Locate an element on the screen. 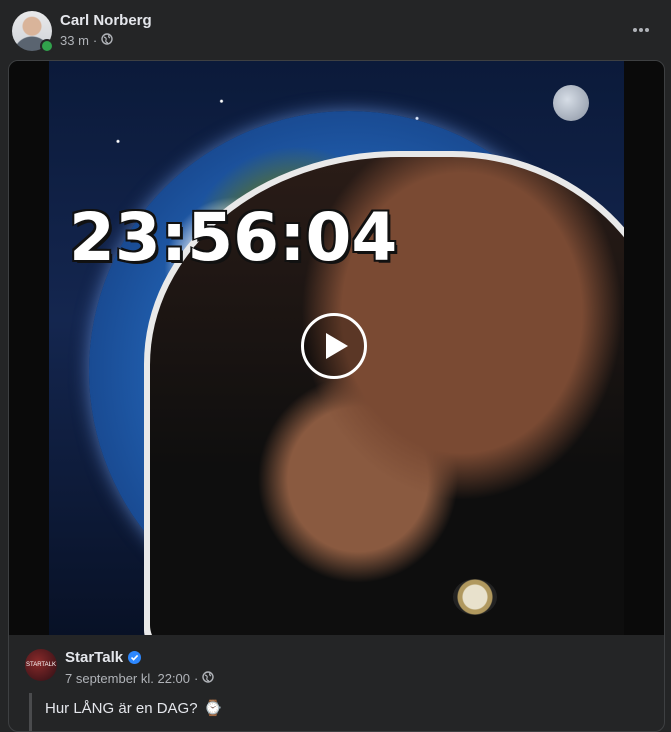  play-button is located at coordinates (334, 346).